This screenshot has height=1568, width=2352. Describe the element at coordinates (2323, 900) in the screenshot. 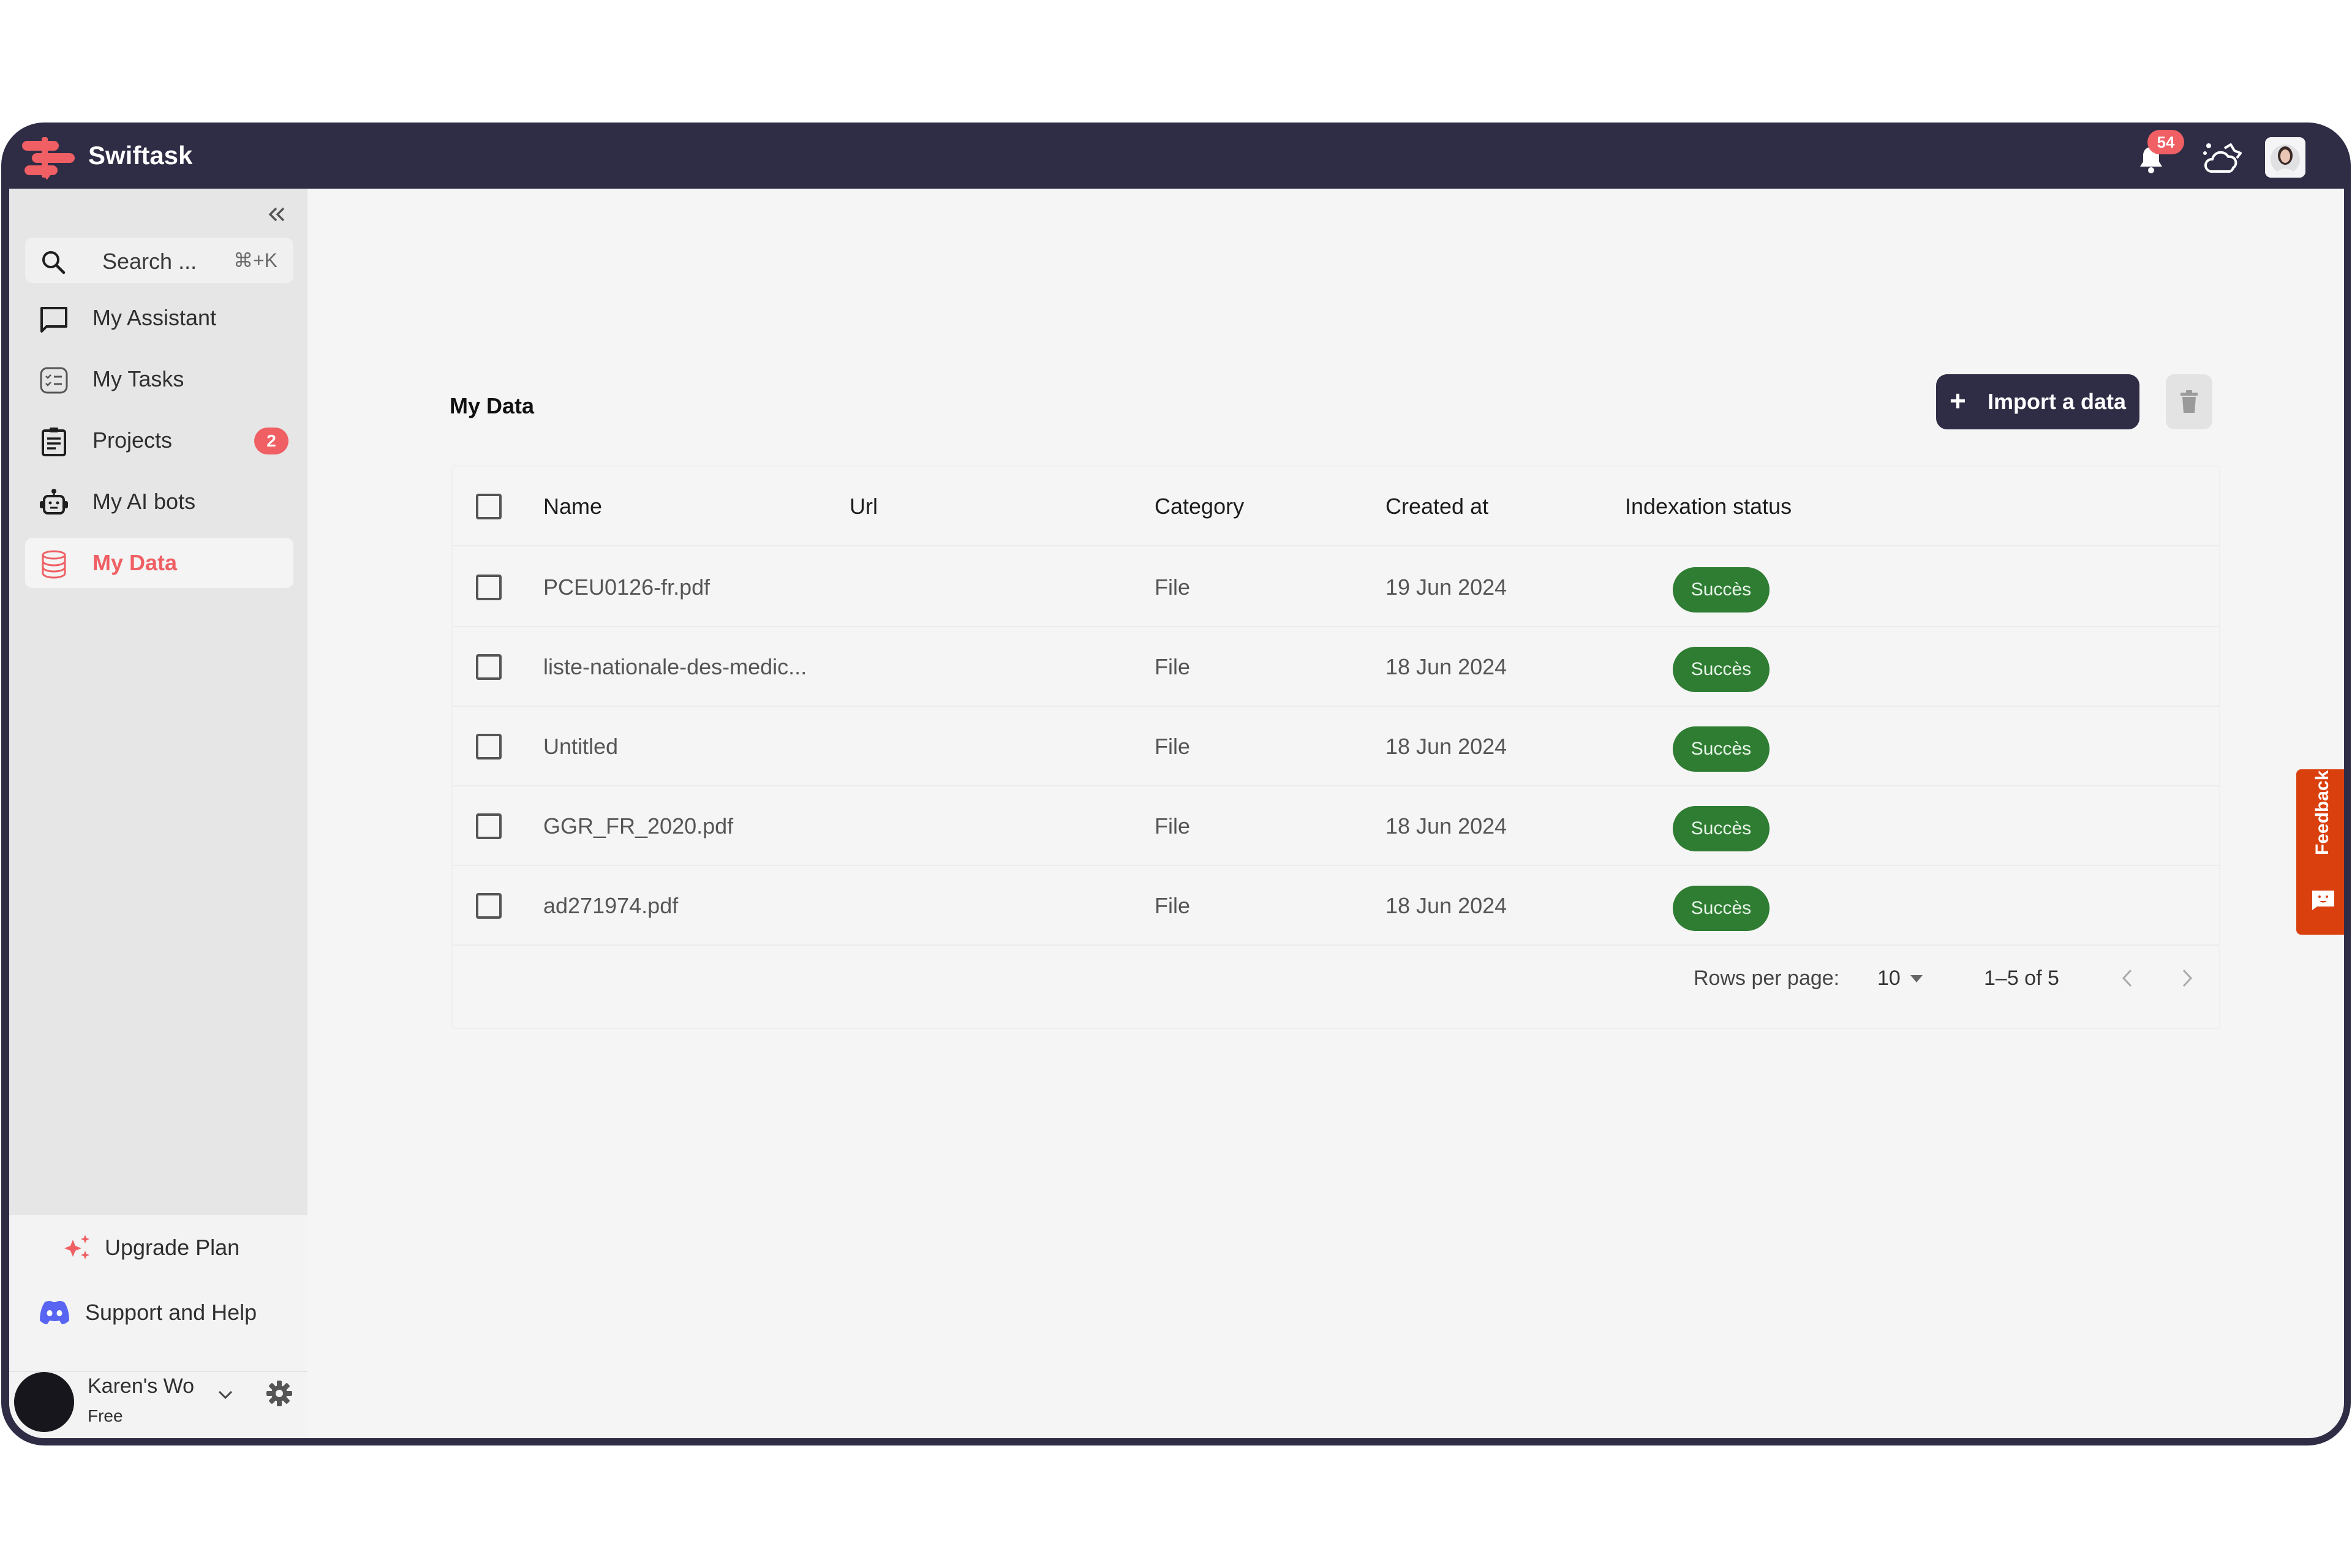

I see `feedback-chat-icon` at that location.